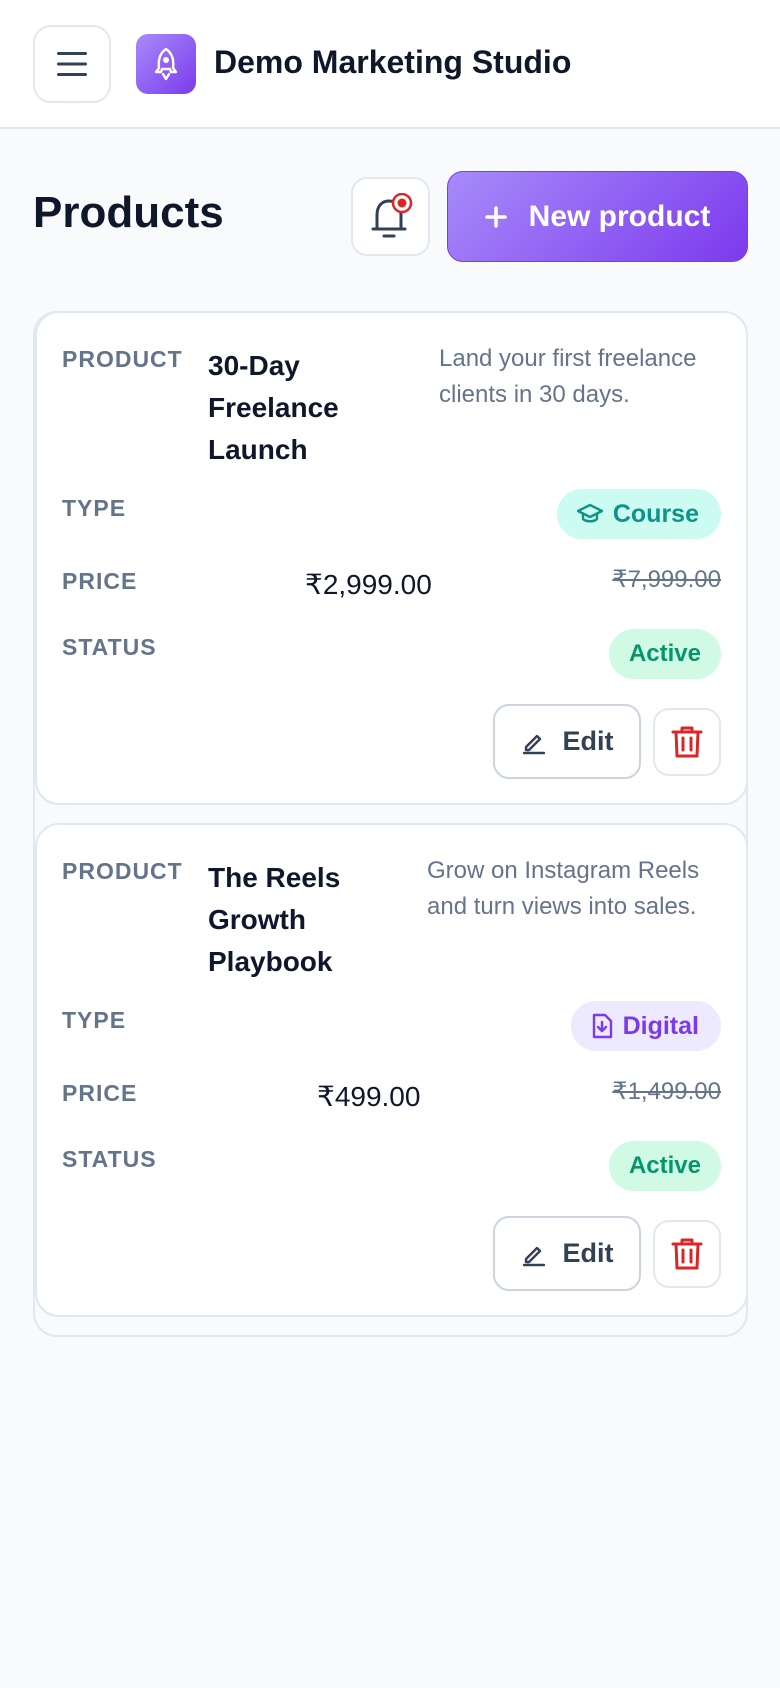 Image resolution: width=780 pixels, height=1688 pixels. I want to click on brand-name: Demo Marketing Studio, so click(393, 62).